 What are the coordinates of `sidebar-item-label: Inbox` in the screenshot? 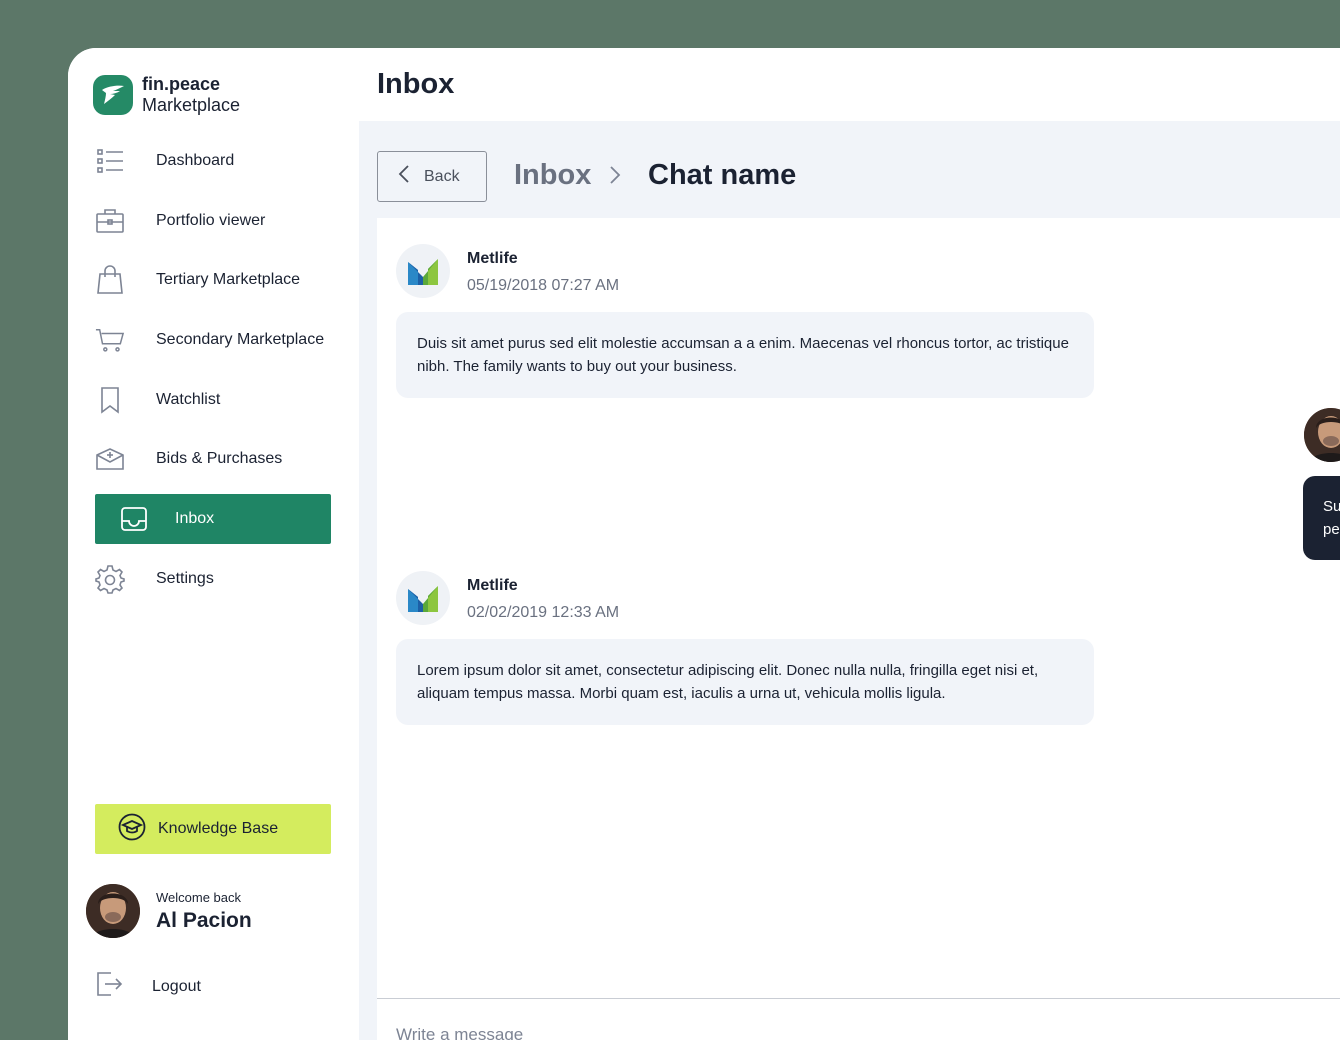 It's located at (195, 519).